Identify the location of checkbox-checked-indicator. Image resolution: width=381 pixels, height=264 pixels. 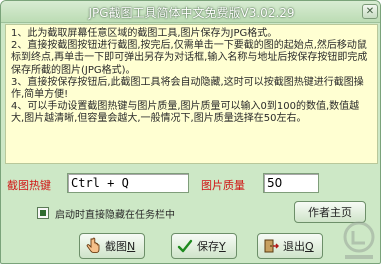
(43, 213).